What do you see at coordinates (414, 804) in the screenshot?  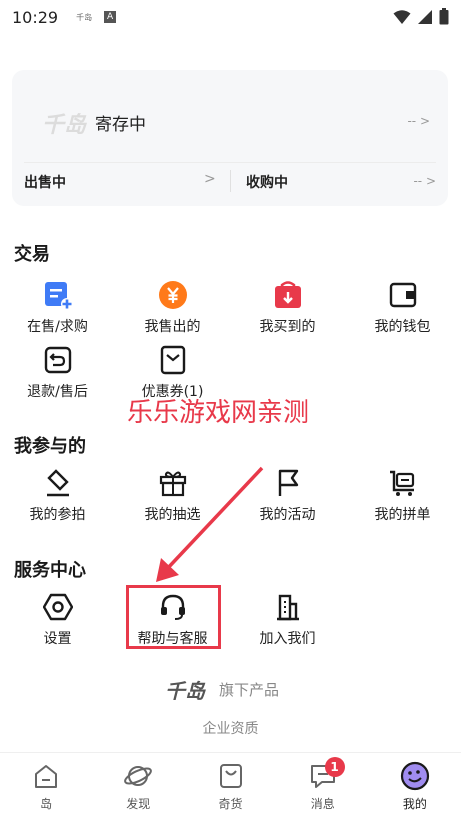 I see `tab-mine-label: 我的` at bounding box center [414, 804].